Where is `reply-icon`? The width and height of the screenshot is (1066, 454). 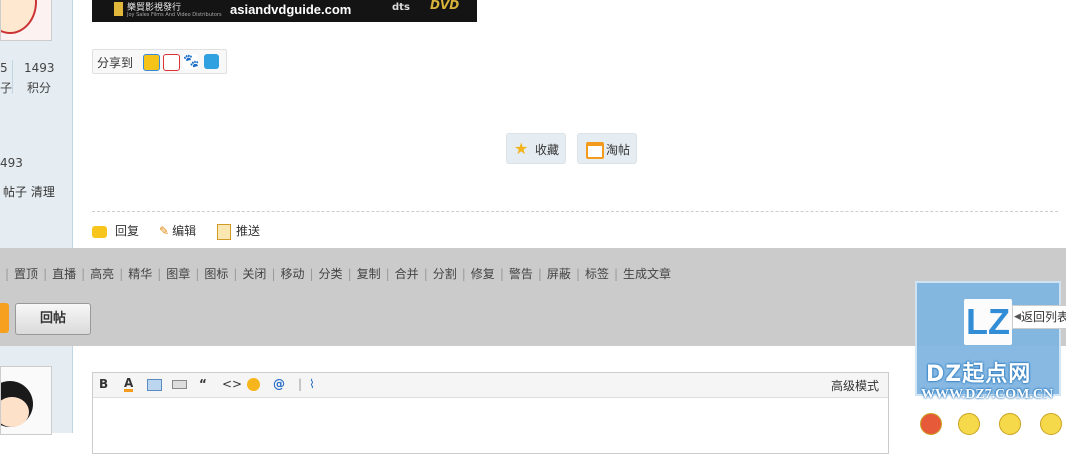
reply-icon is located at coordinates (99, 231).